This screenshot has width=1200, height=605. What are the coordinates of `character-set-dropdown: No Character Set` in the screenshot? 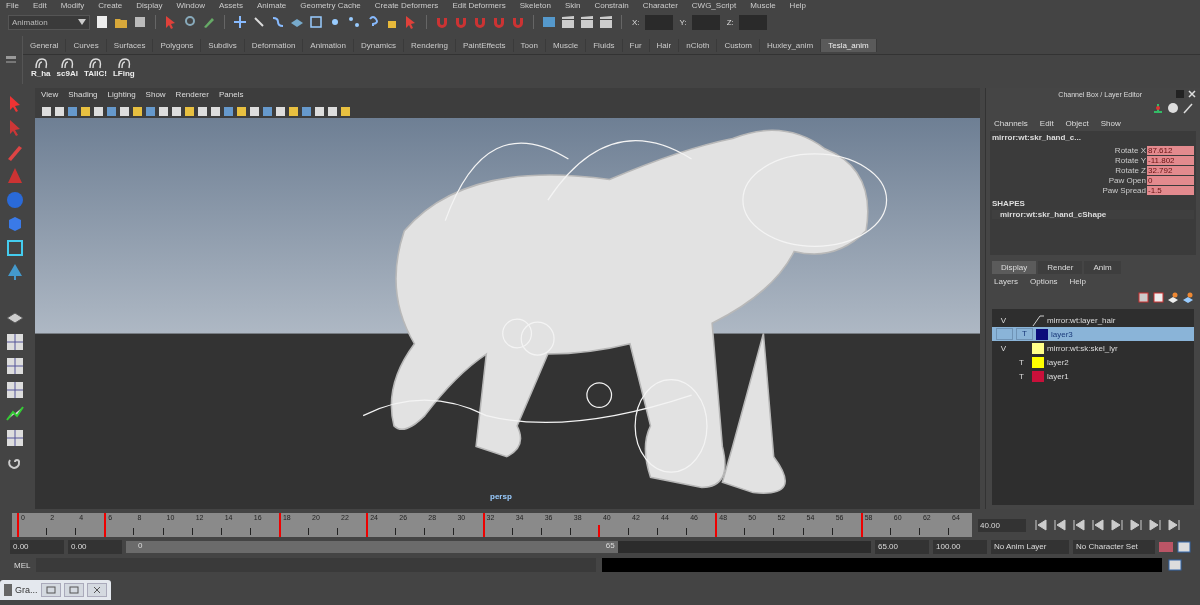 It's located at (1114, 547).